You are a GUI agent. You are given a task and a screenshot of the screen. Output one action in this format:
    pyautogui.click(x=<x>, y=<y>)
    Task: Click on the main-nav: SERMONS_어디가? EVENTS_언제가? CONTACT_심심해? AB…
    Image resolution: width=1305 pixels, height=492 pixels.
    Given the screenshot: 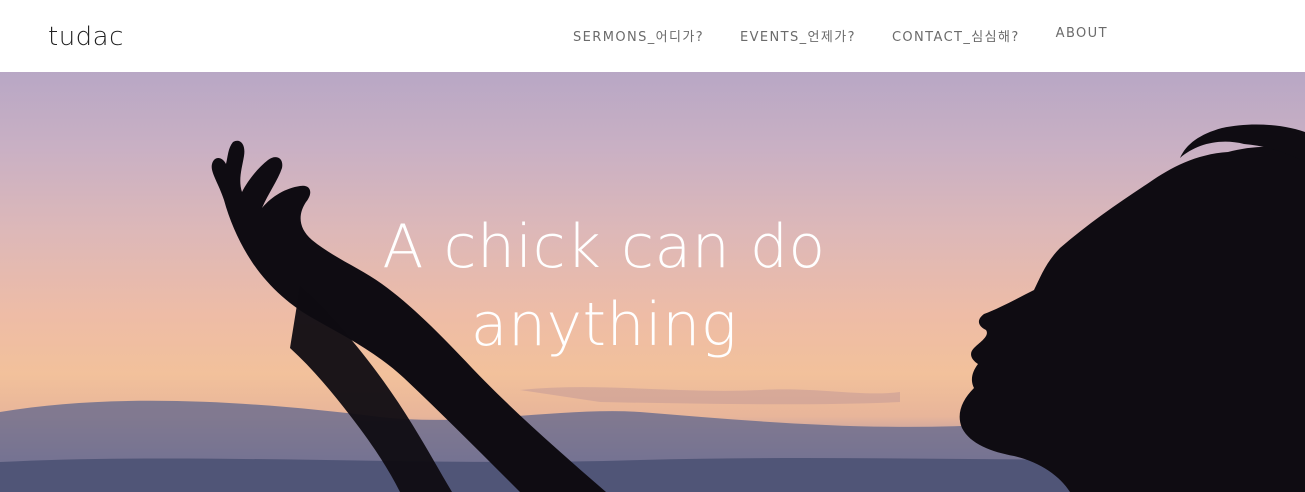 What is the action you would take?
    pyautogui.click(x=840, y=35)
    